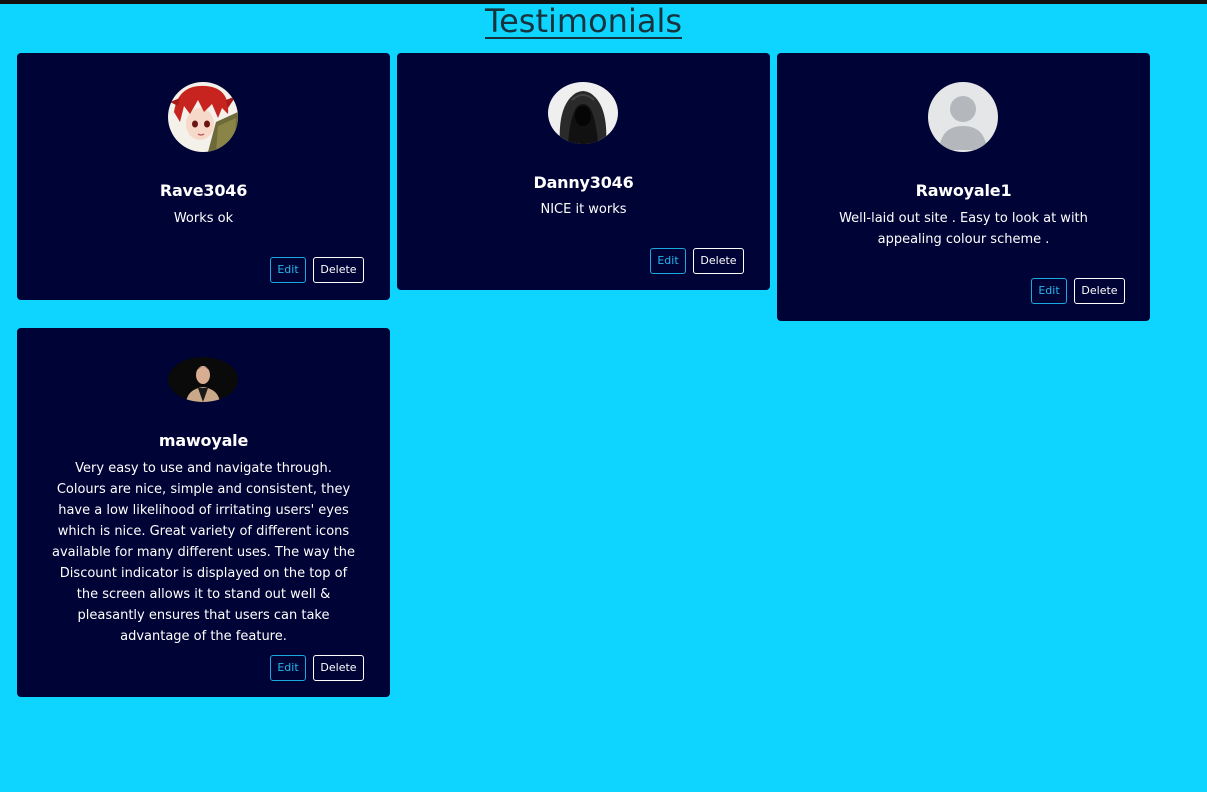 The height and width of the screenshot is (792, 1207). Describe the element at coordinates (203, 440) in the screenshot. I see `testimonial-username: mawoyale` at that location.